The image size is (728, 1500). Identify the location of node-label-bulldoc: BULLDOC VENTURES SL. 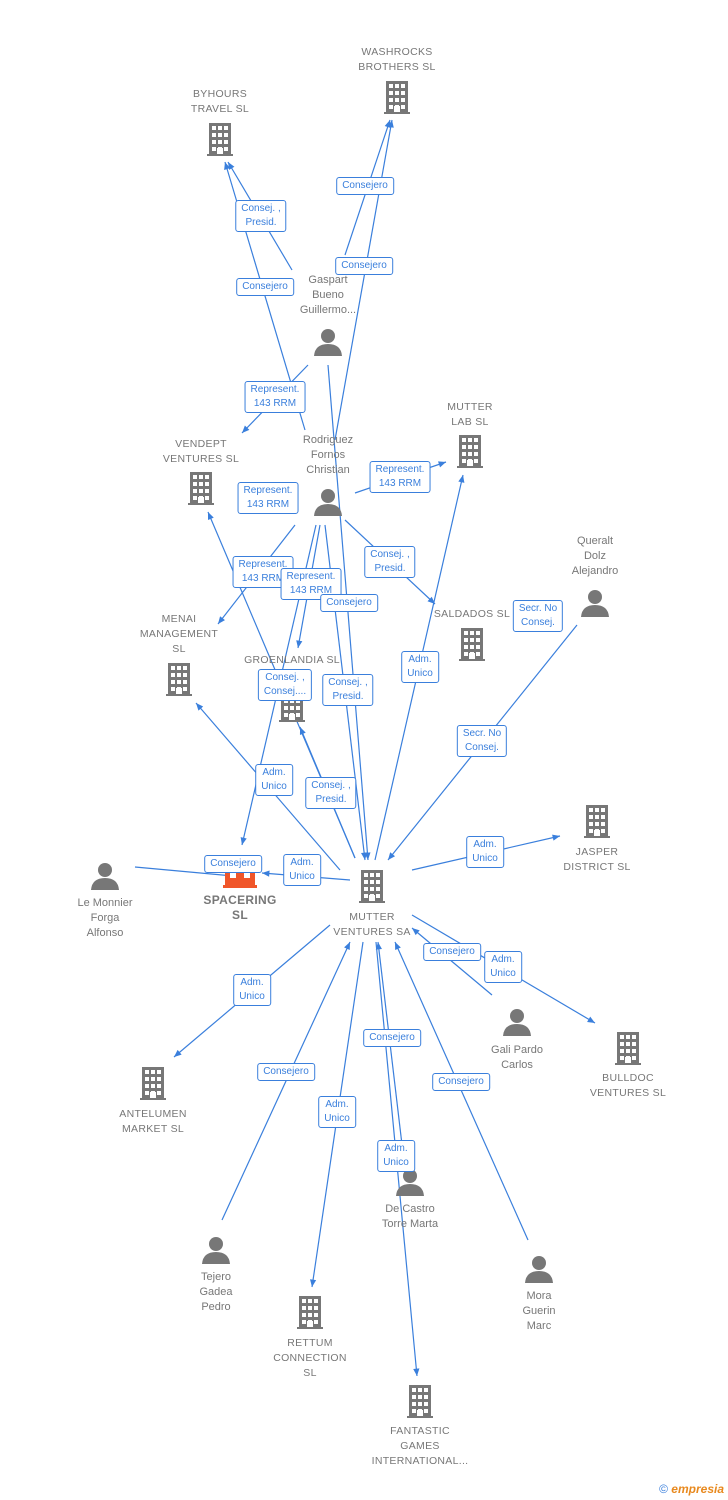
(628, 1086).